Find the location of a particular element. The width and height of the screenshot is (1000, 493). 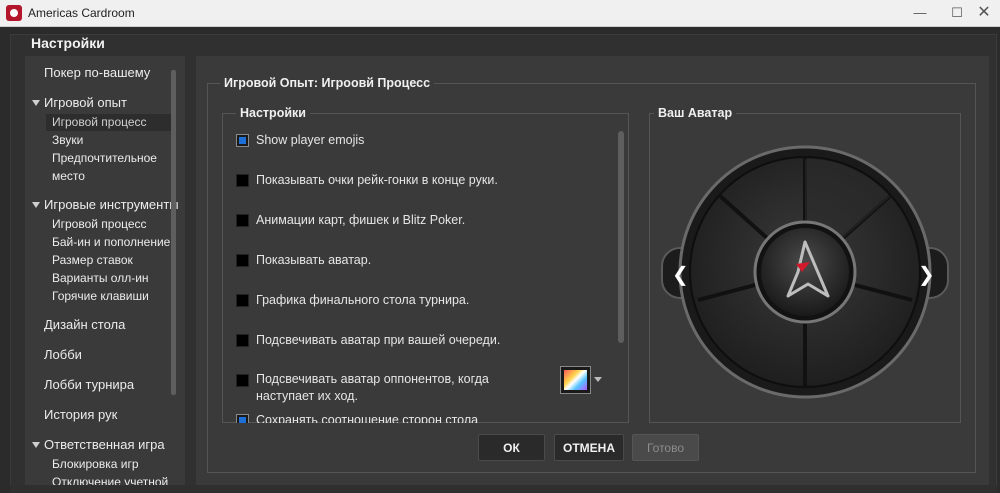

sidebar-item-tools-gameplay: Игровой процесс is located at coordinates (99, 224).